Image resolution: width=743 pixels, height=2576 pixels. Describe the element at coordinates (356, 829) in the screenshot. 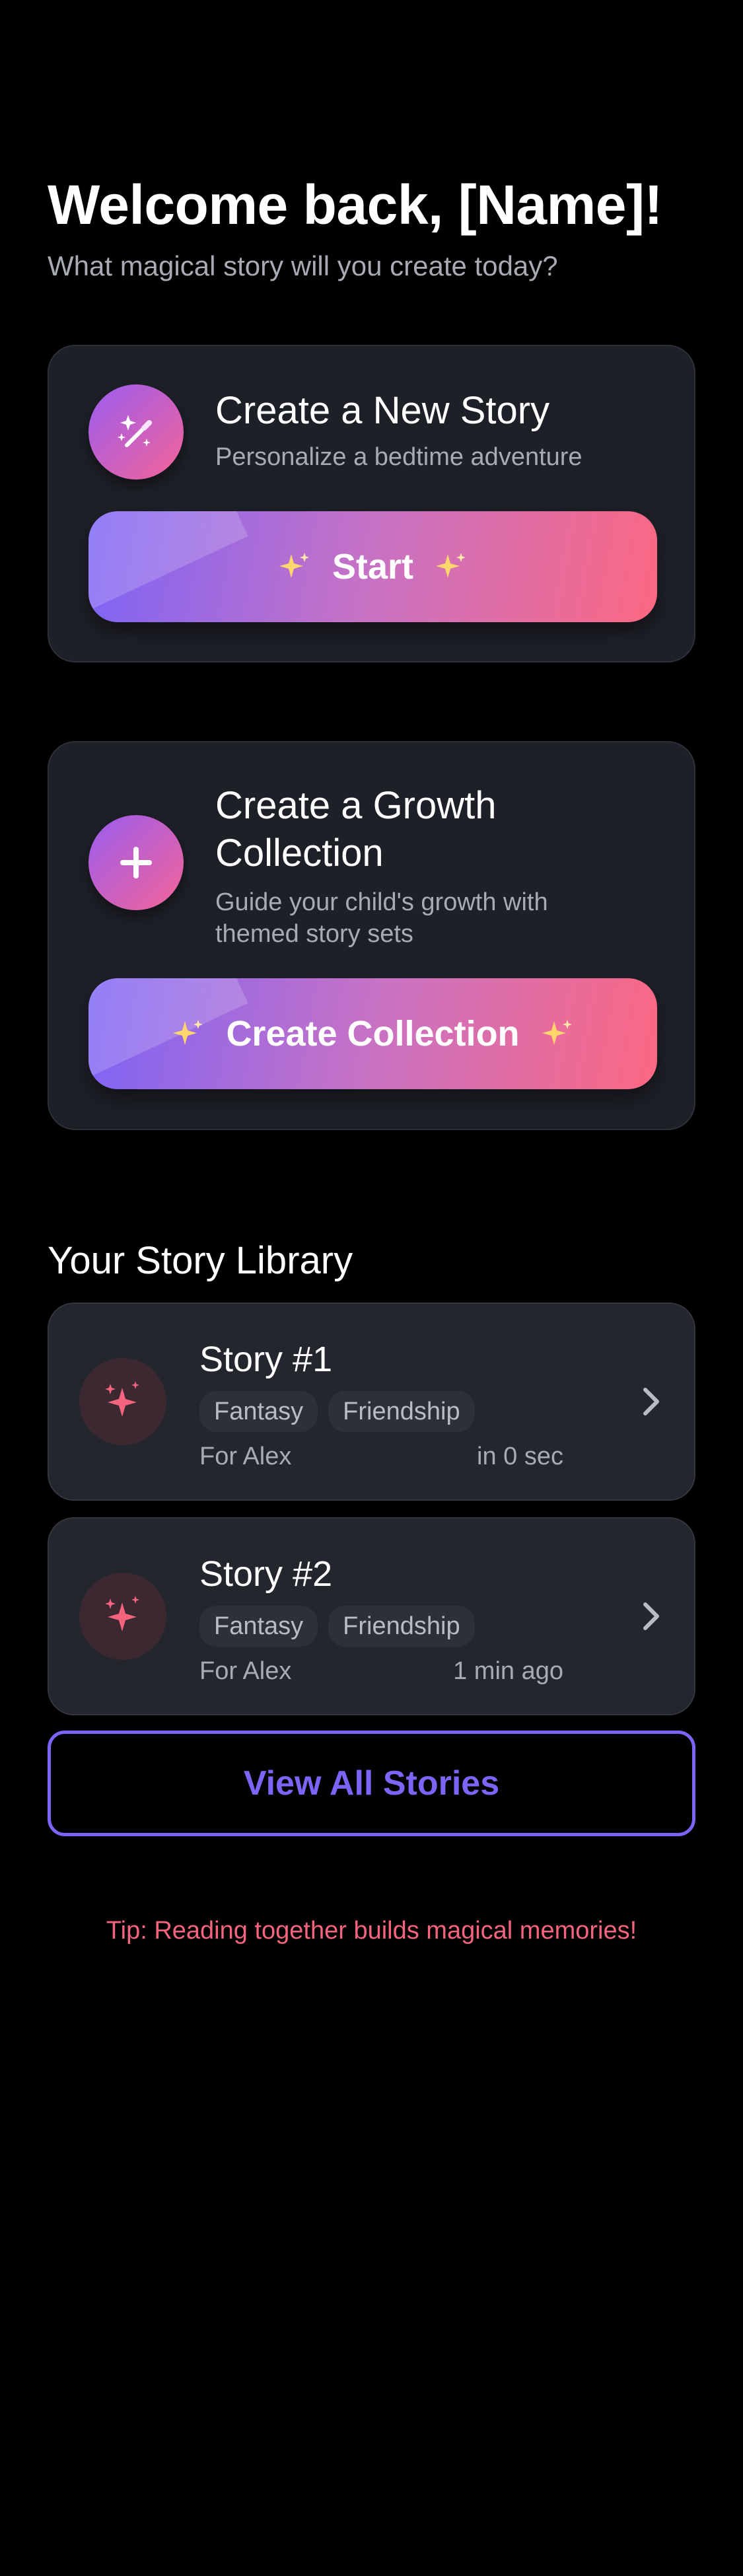

I see `growth-collection-title: Create a Growth Collection` at that location.